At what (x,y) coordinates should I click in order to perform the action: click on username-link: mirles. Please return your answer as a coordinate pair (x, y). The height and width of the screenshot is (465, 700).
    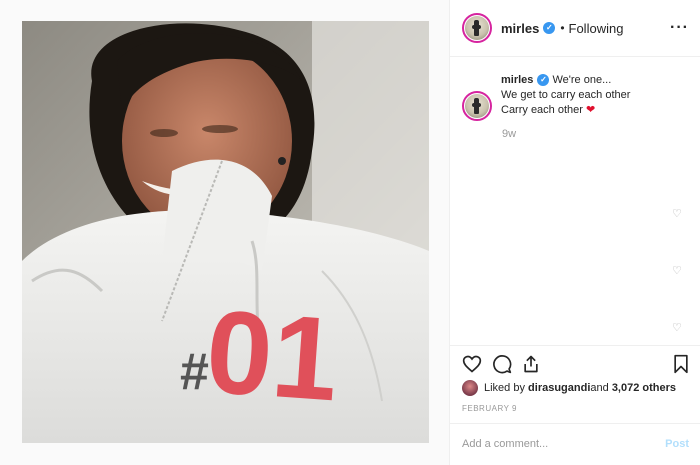
    Looking at the image, I should click on (520, 28).